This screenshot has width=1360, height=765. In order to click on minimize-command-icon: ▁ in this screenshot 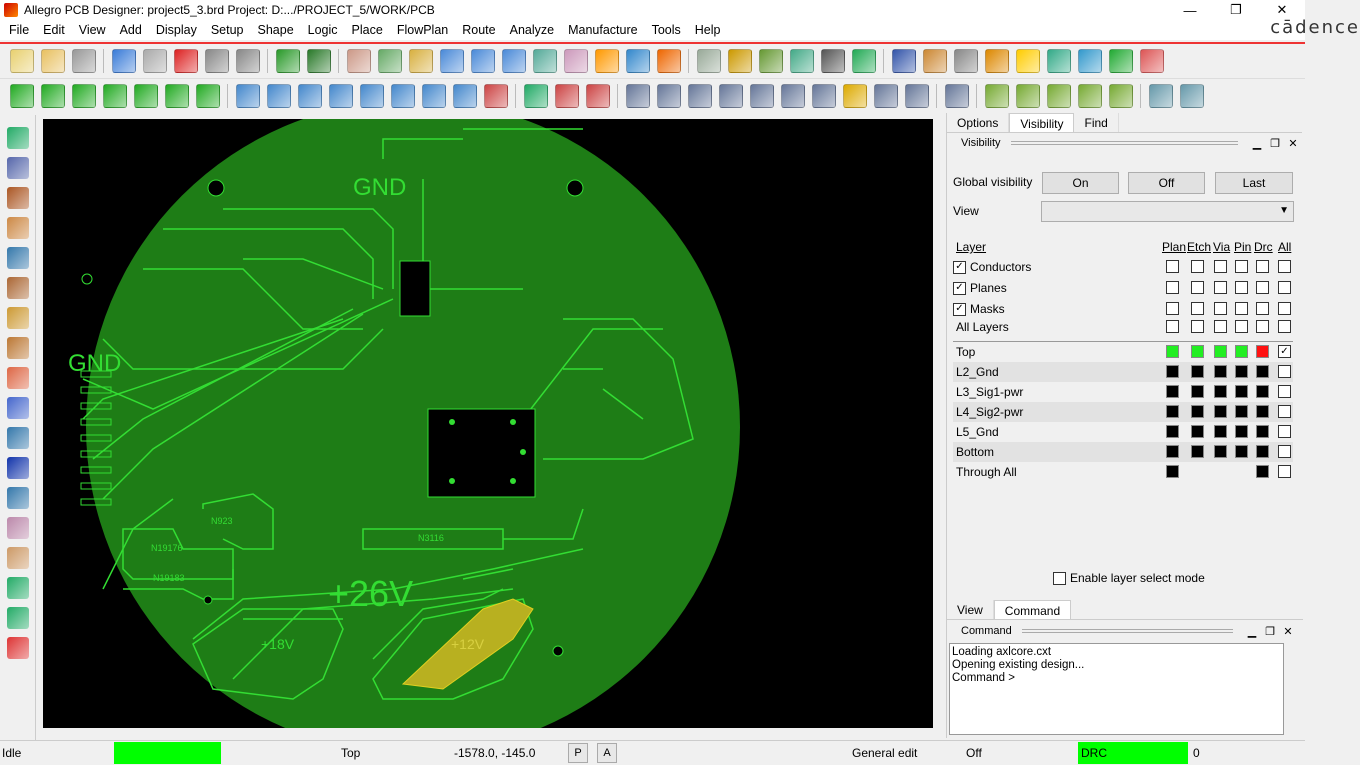, I will do `click(1252, 631)`.